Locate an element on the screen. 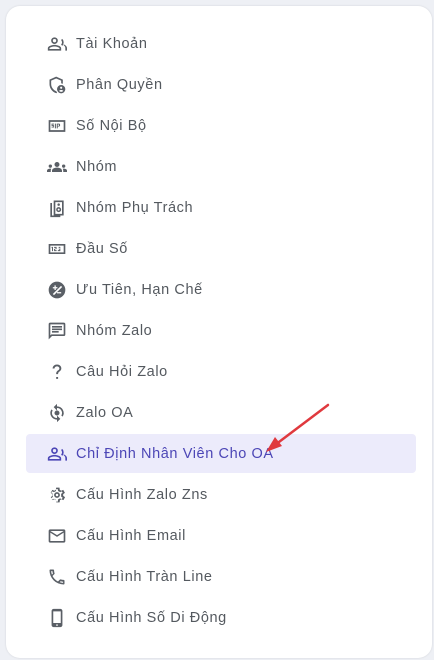  menu-item-cau-hoi-zalo: Câu Hỏi Zalo is located at coordinates (221, 371).